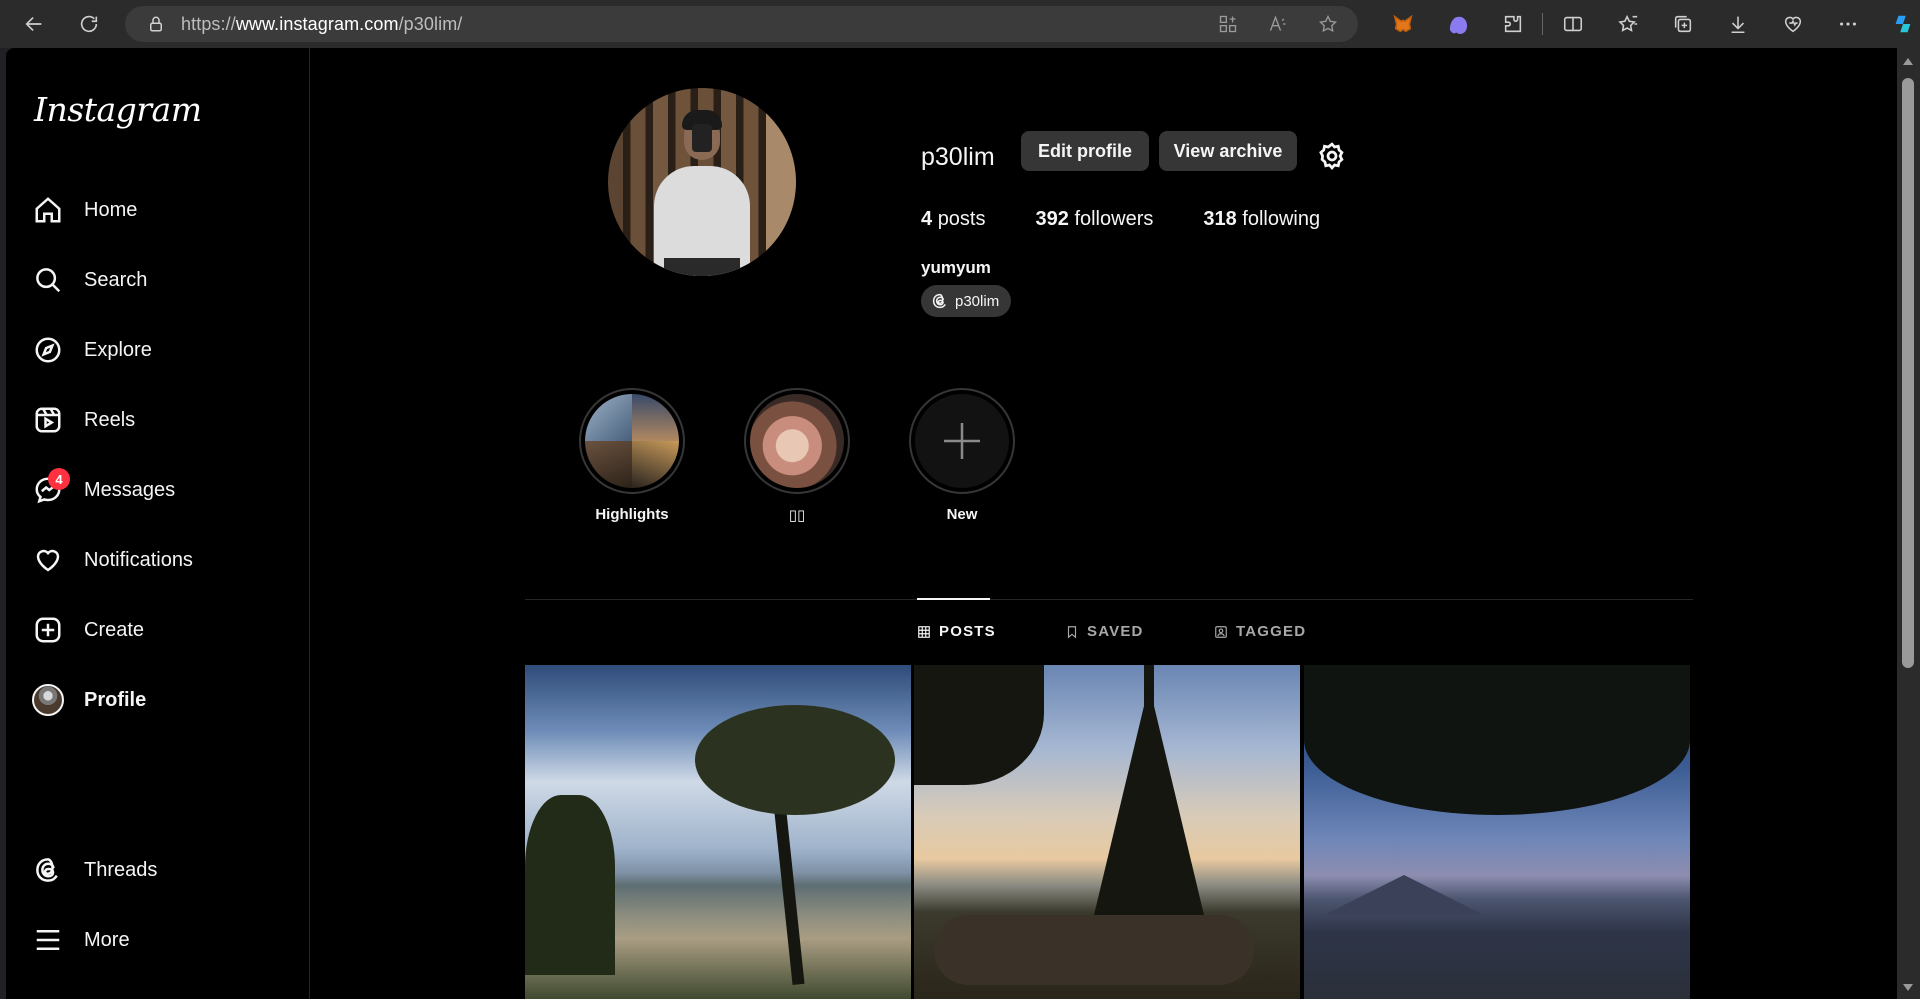 This screenshot has width=1920, height=999. Describe the element at coordinates (795, 760) in the screenshot. I see `palm-fronds` at that location.